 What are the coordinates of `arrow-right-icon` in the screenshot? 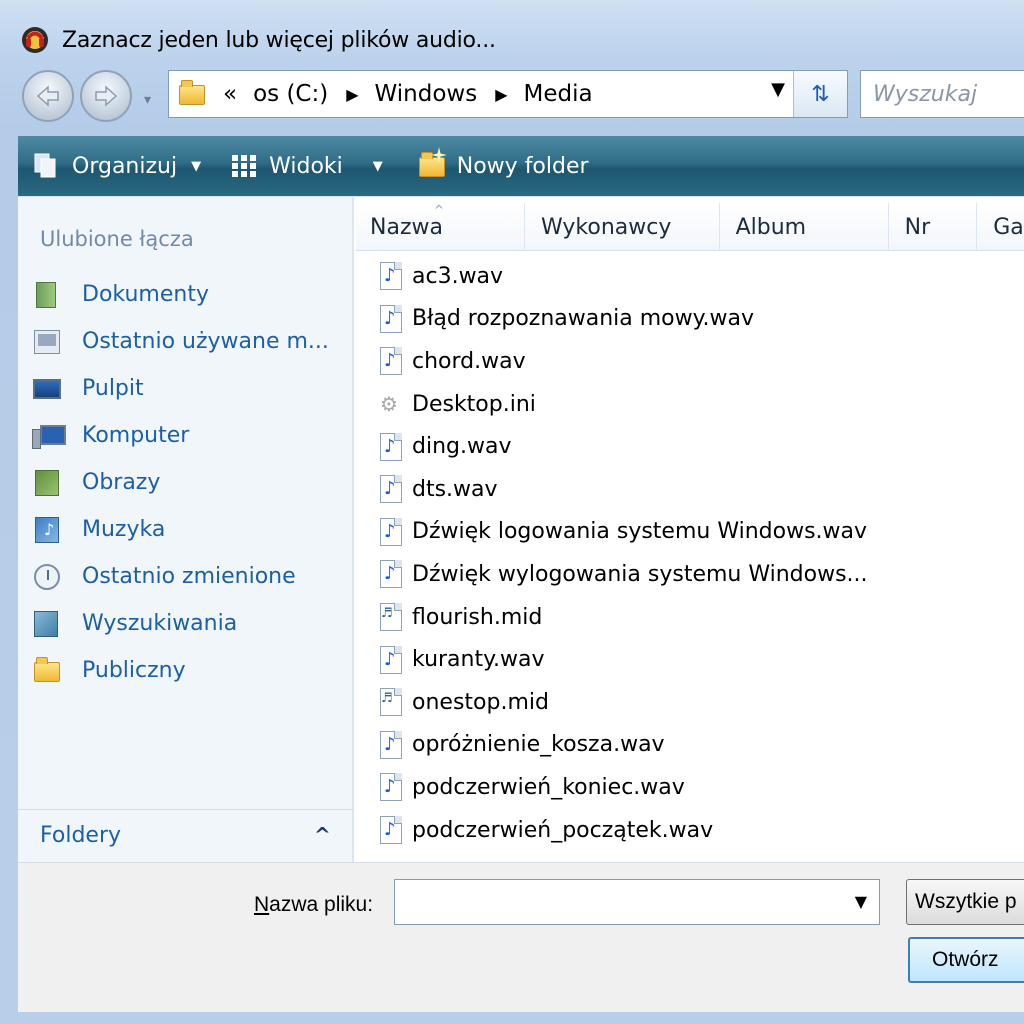 It's located at (106, 96).